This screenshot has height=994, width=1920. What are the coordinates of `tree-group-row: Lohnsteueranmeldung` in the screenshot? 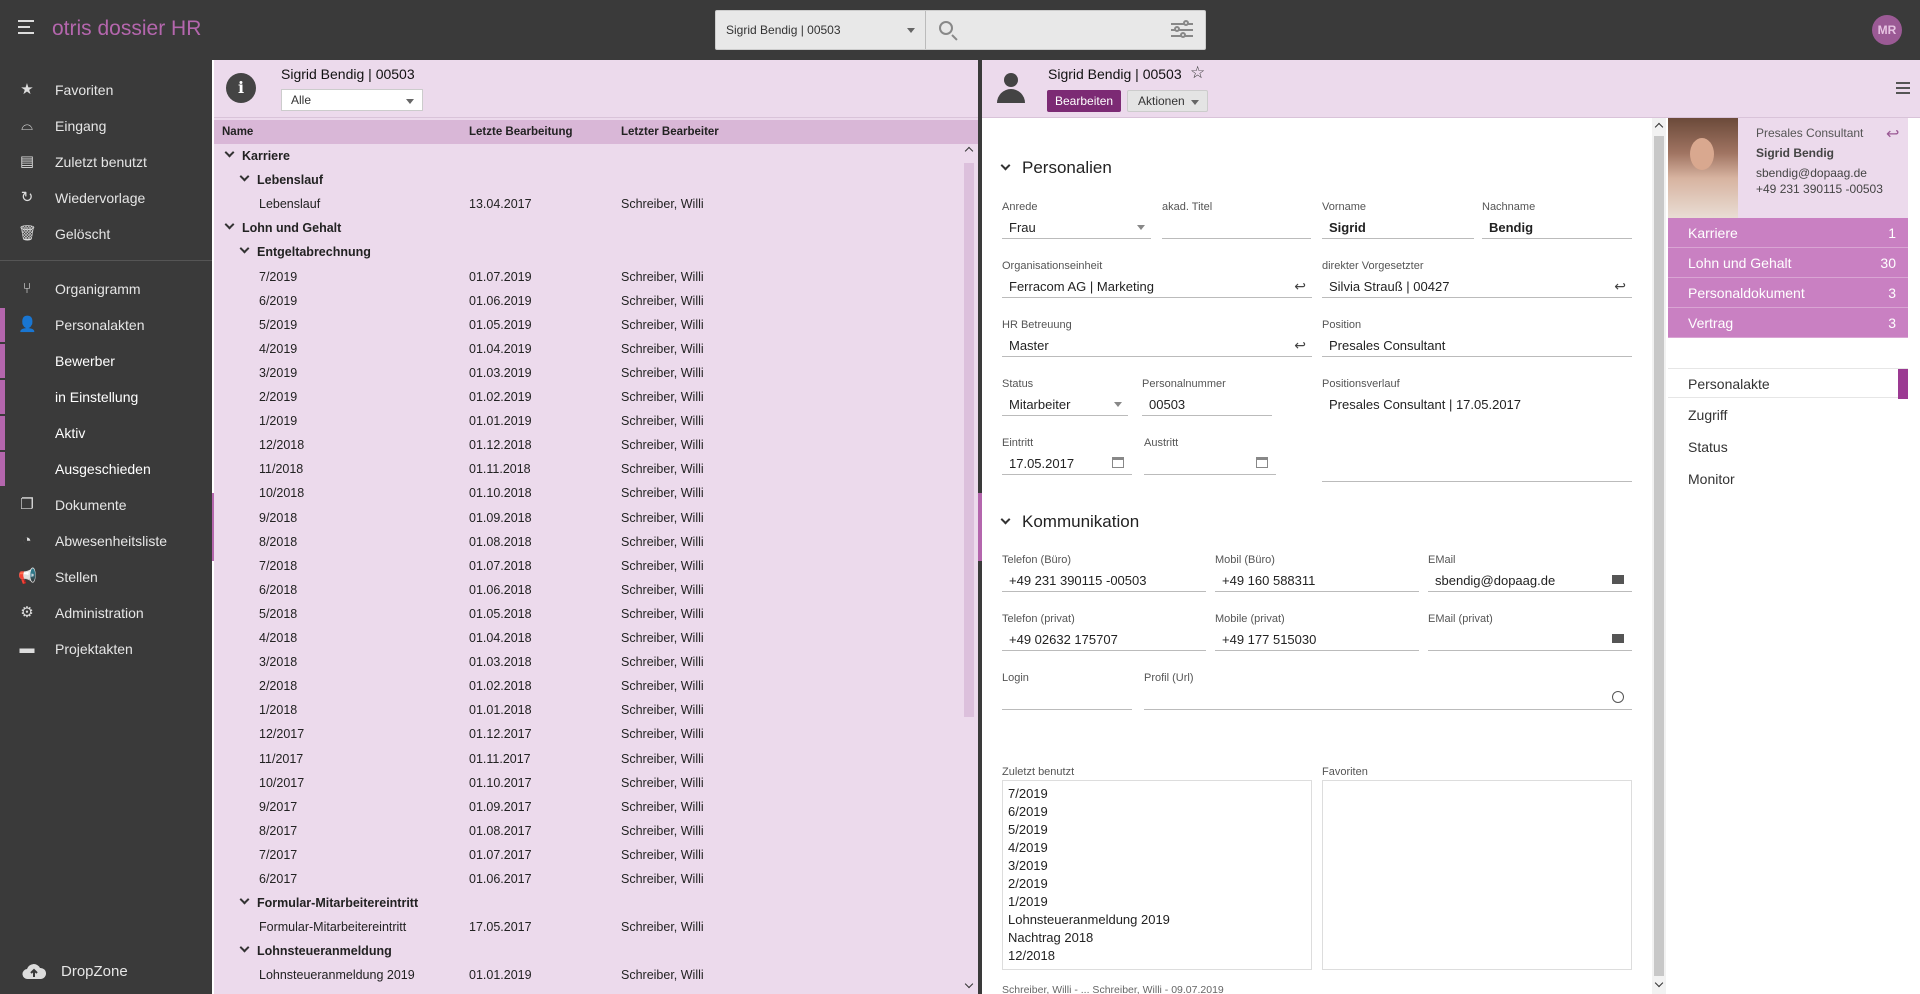 It's located at (589, 951).